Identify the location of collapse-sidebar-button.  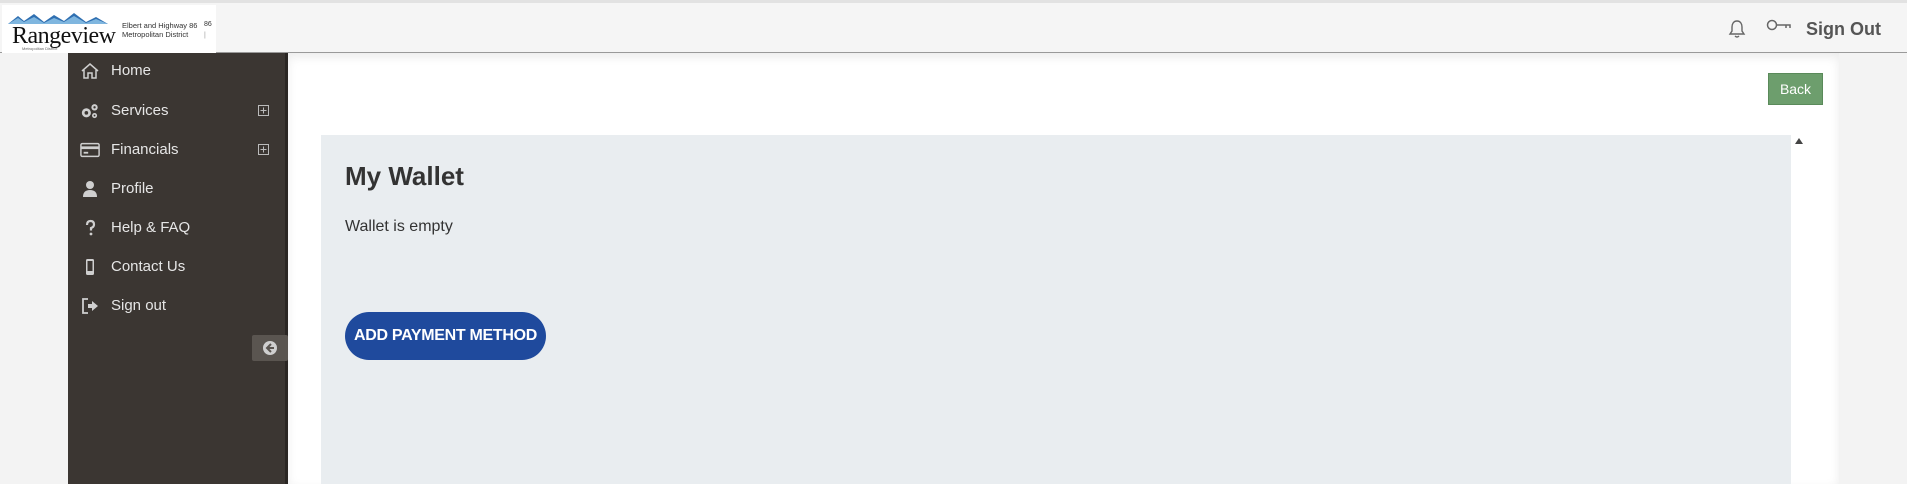
(270, 348).